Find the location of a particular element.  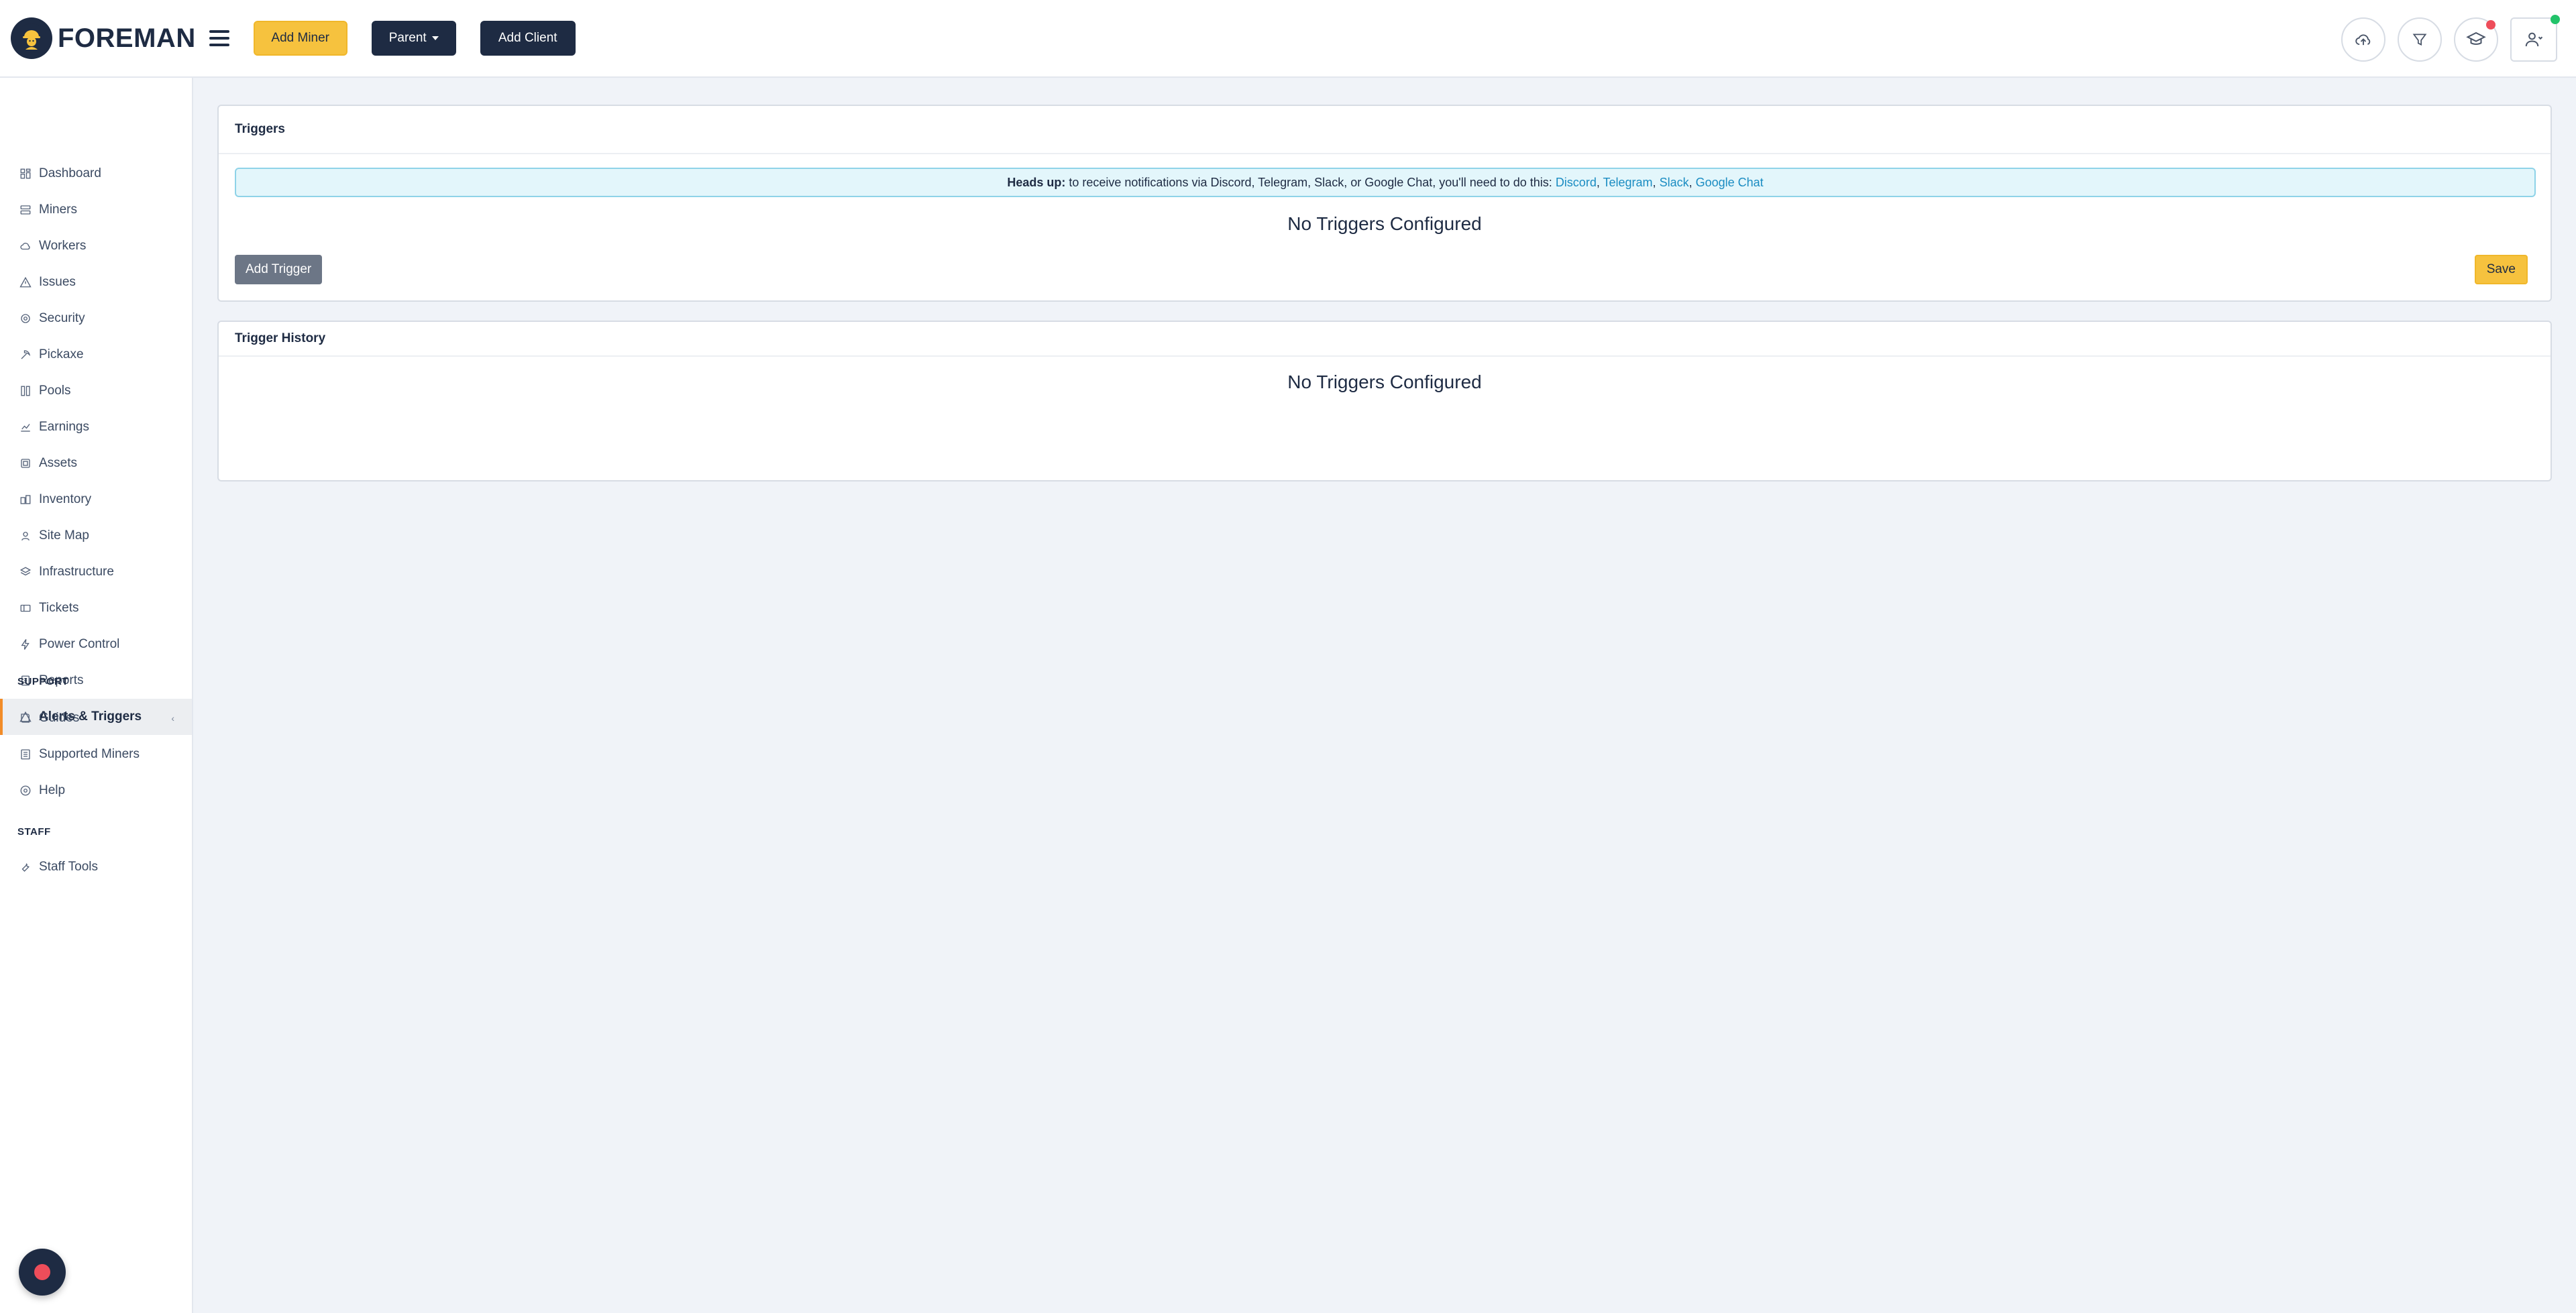

history-empty-text: No Triggers Configured is located at coordinates (1384, 382).